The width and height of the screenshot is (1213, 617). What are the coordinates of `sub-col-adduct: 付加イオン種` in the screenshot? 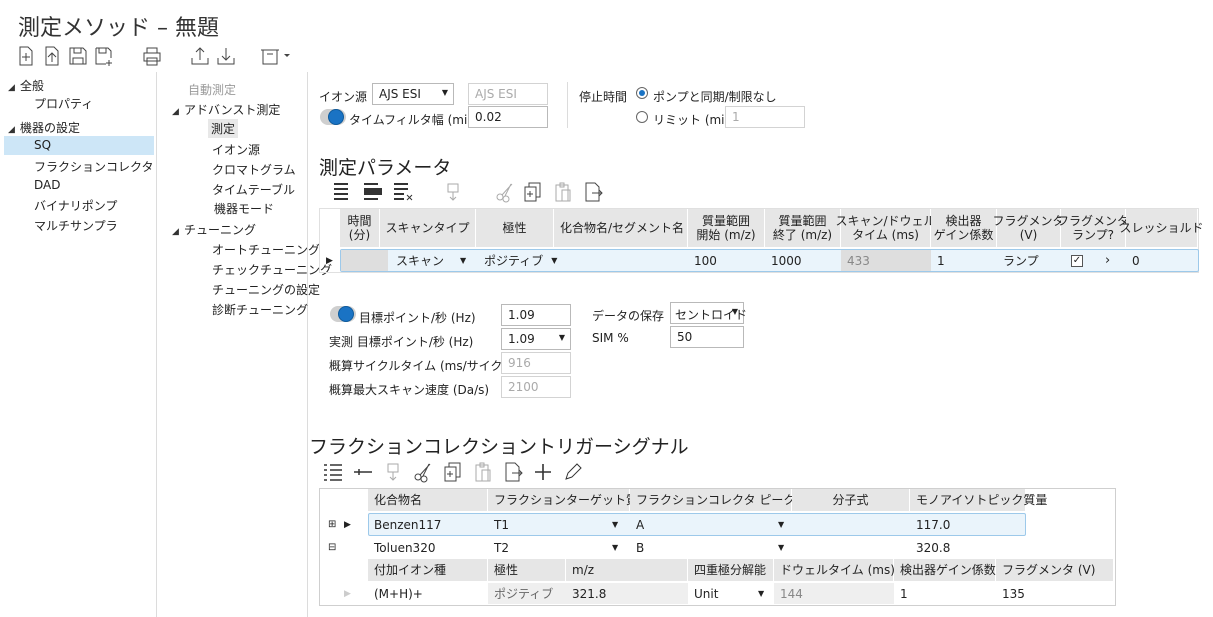 It's located at (428, 570).